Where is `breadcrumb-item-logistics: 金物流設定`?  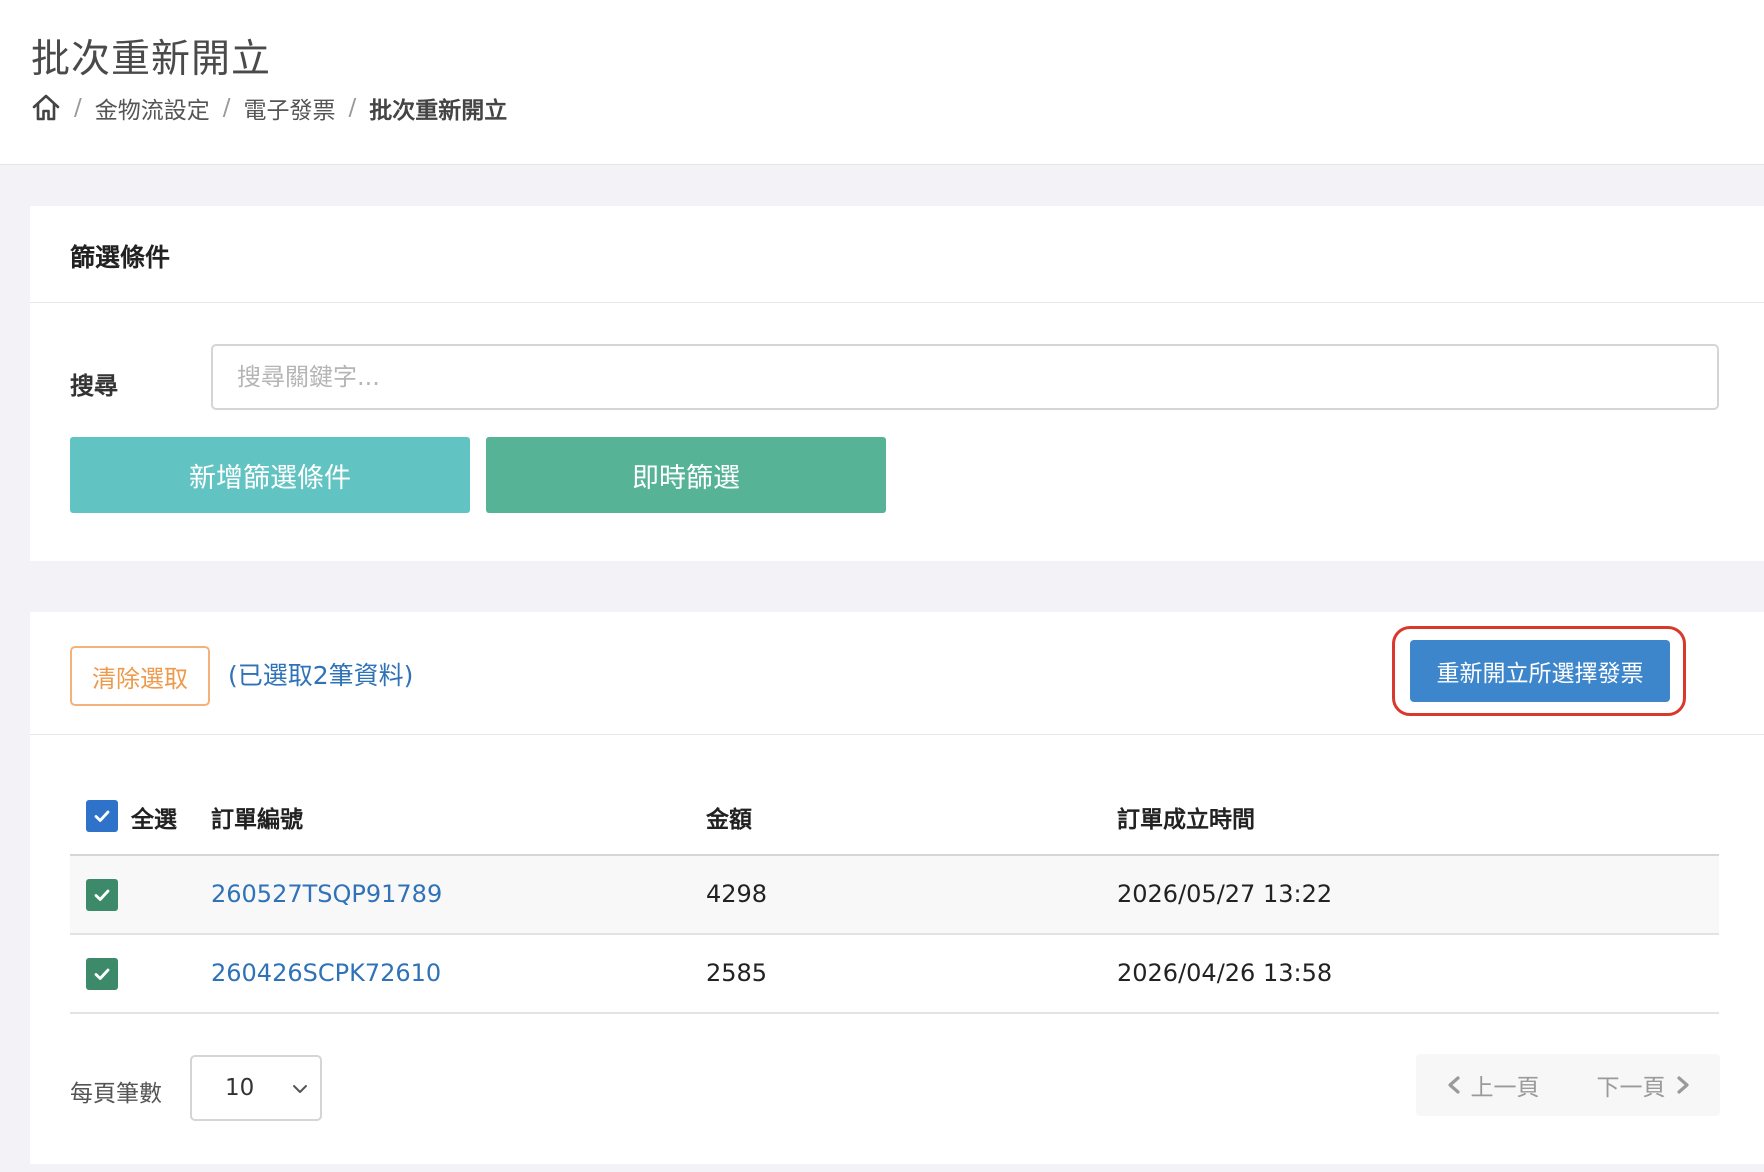
breadcrumb-item-logistics: 金物流設定 is located at coordinates (152, 108).